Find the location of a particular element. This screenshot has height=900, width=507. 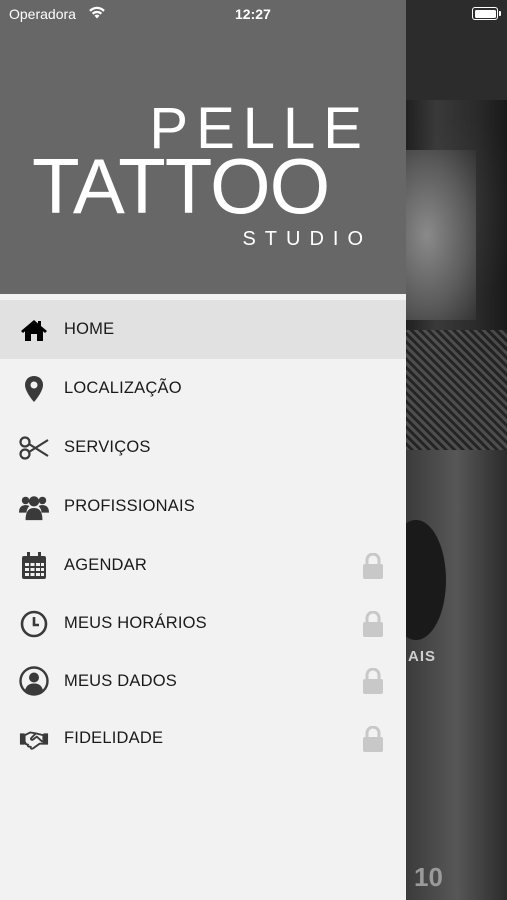

menu-item-localizacao: LOCALIZAÇÃO is located at coordinates (203, 388).